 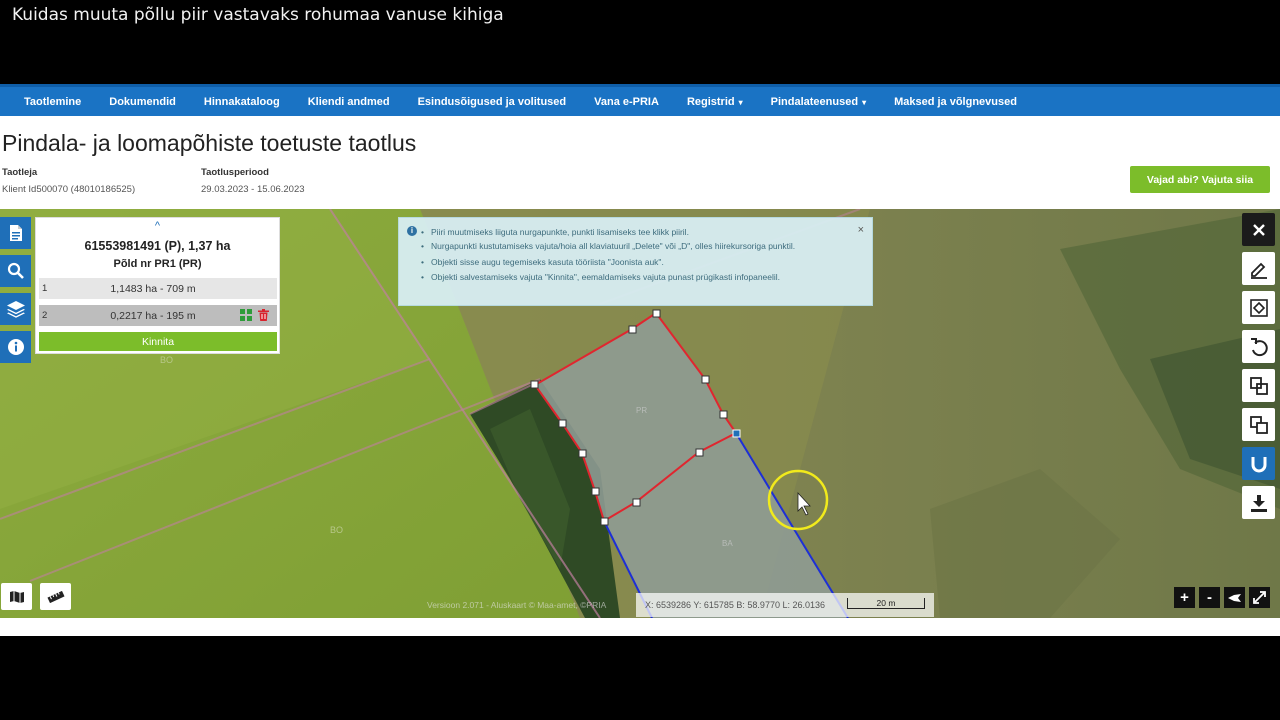 I want to click on scale-label: 20 m, so click(x=886, y=603).